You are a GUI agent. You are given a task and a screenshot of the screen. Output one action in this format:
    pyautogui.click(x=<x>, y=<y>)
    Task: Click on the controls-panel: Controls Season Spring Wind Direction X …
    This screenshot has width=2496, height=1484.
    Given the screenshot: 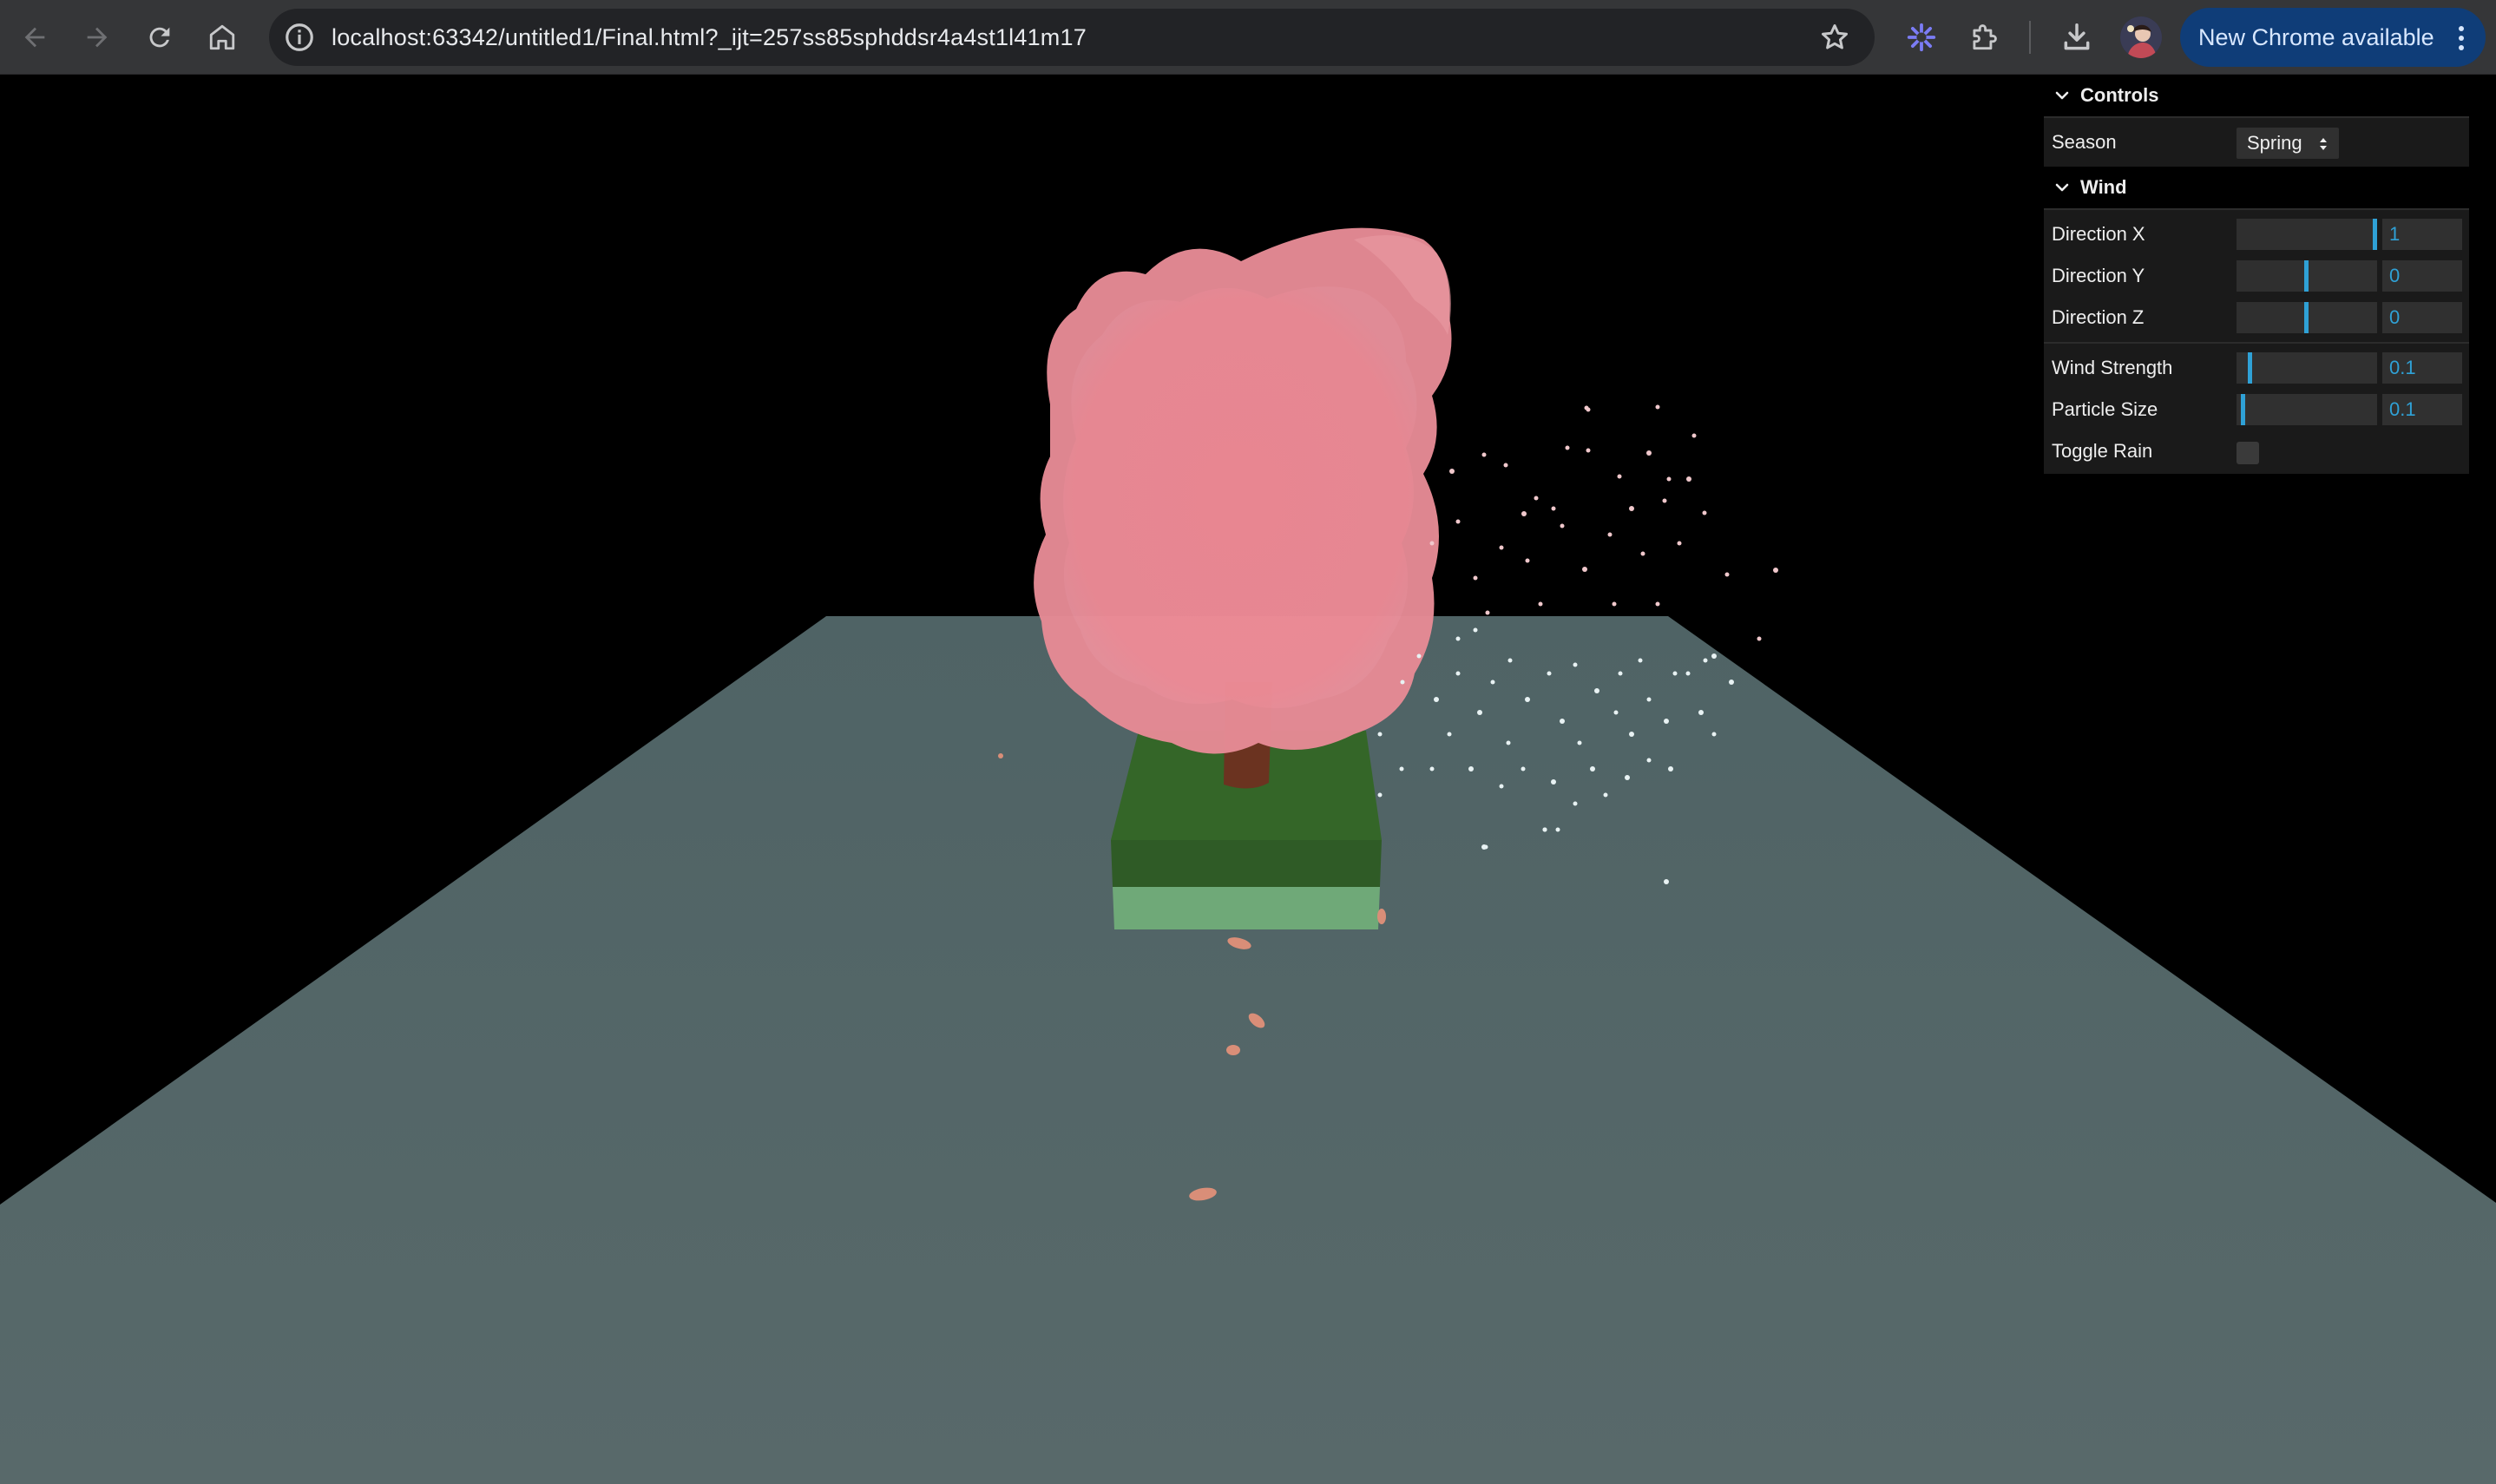 What is the action you would take?
    pyautogui.click(x=2256, y=274)
    